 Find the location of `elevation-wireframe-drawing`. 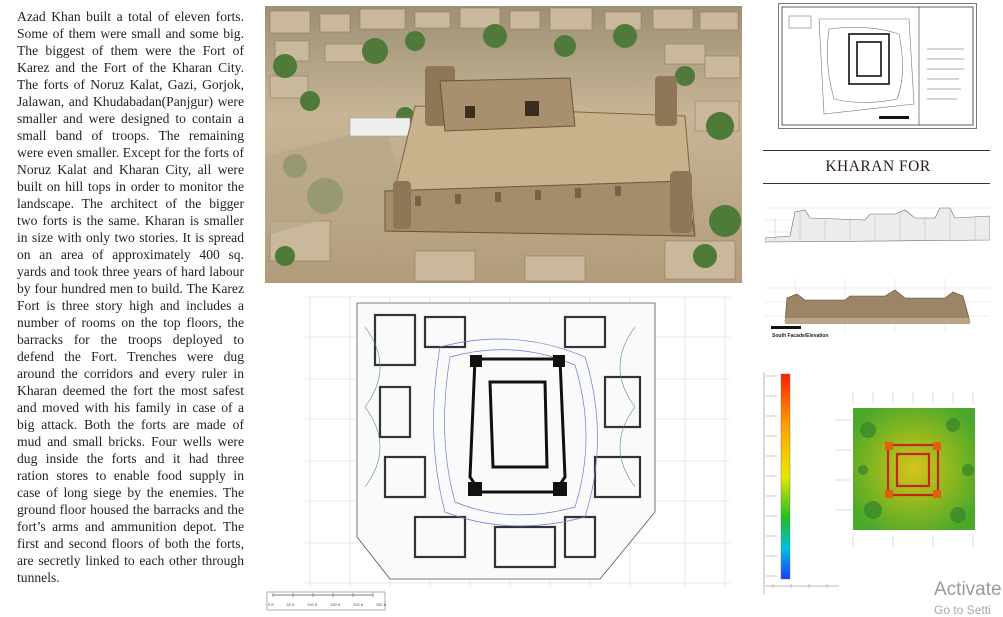

elevation-wireframe-drawing is located at coordinates (877, 225).